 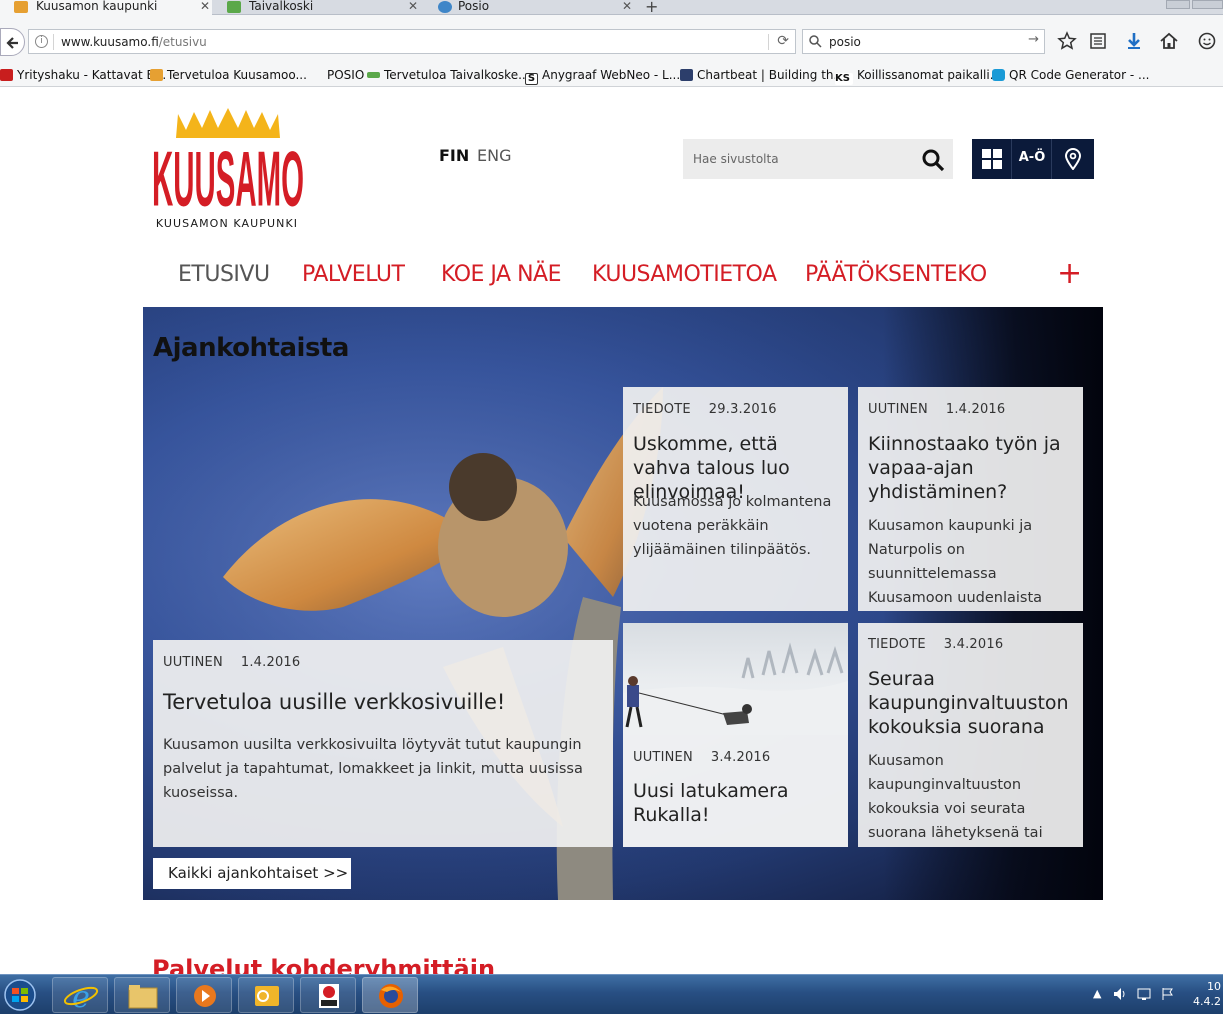 I want to click on taskbar-internet-explorer: e, so click(x=80, y=995).